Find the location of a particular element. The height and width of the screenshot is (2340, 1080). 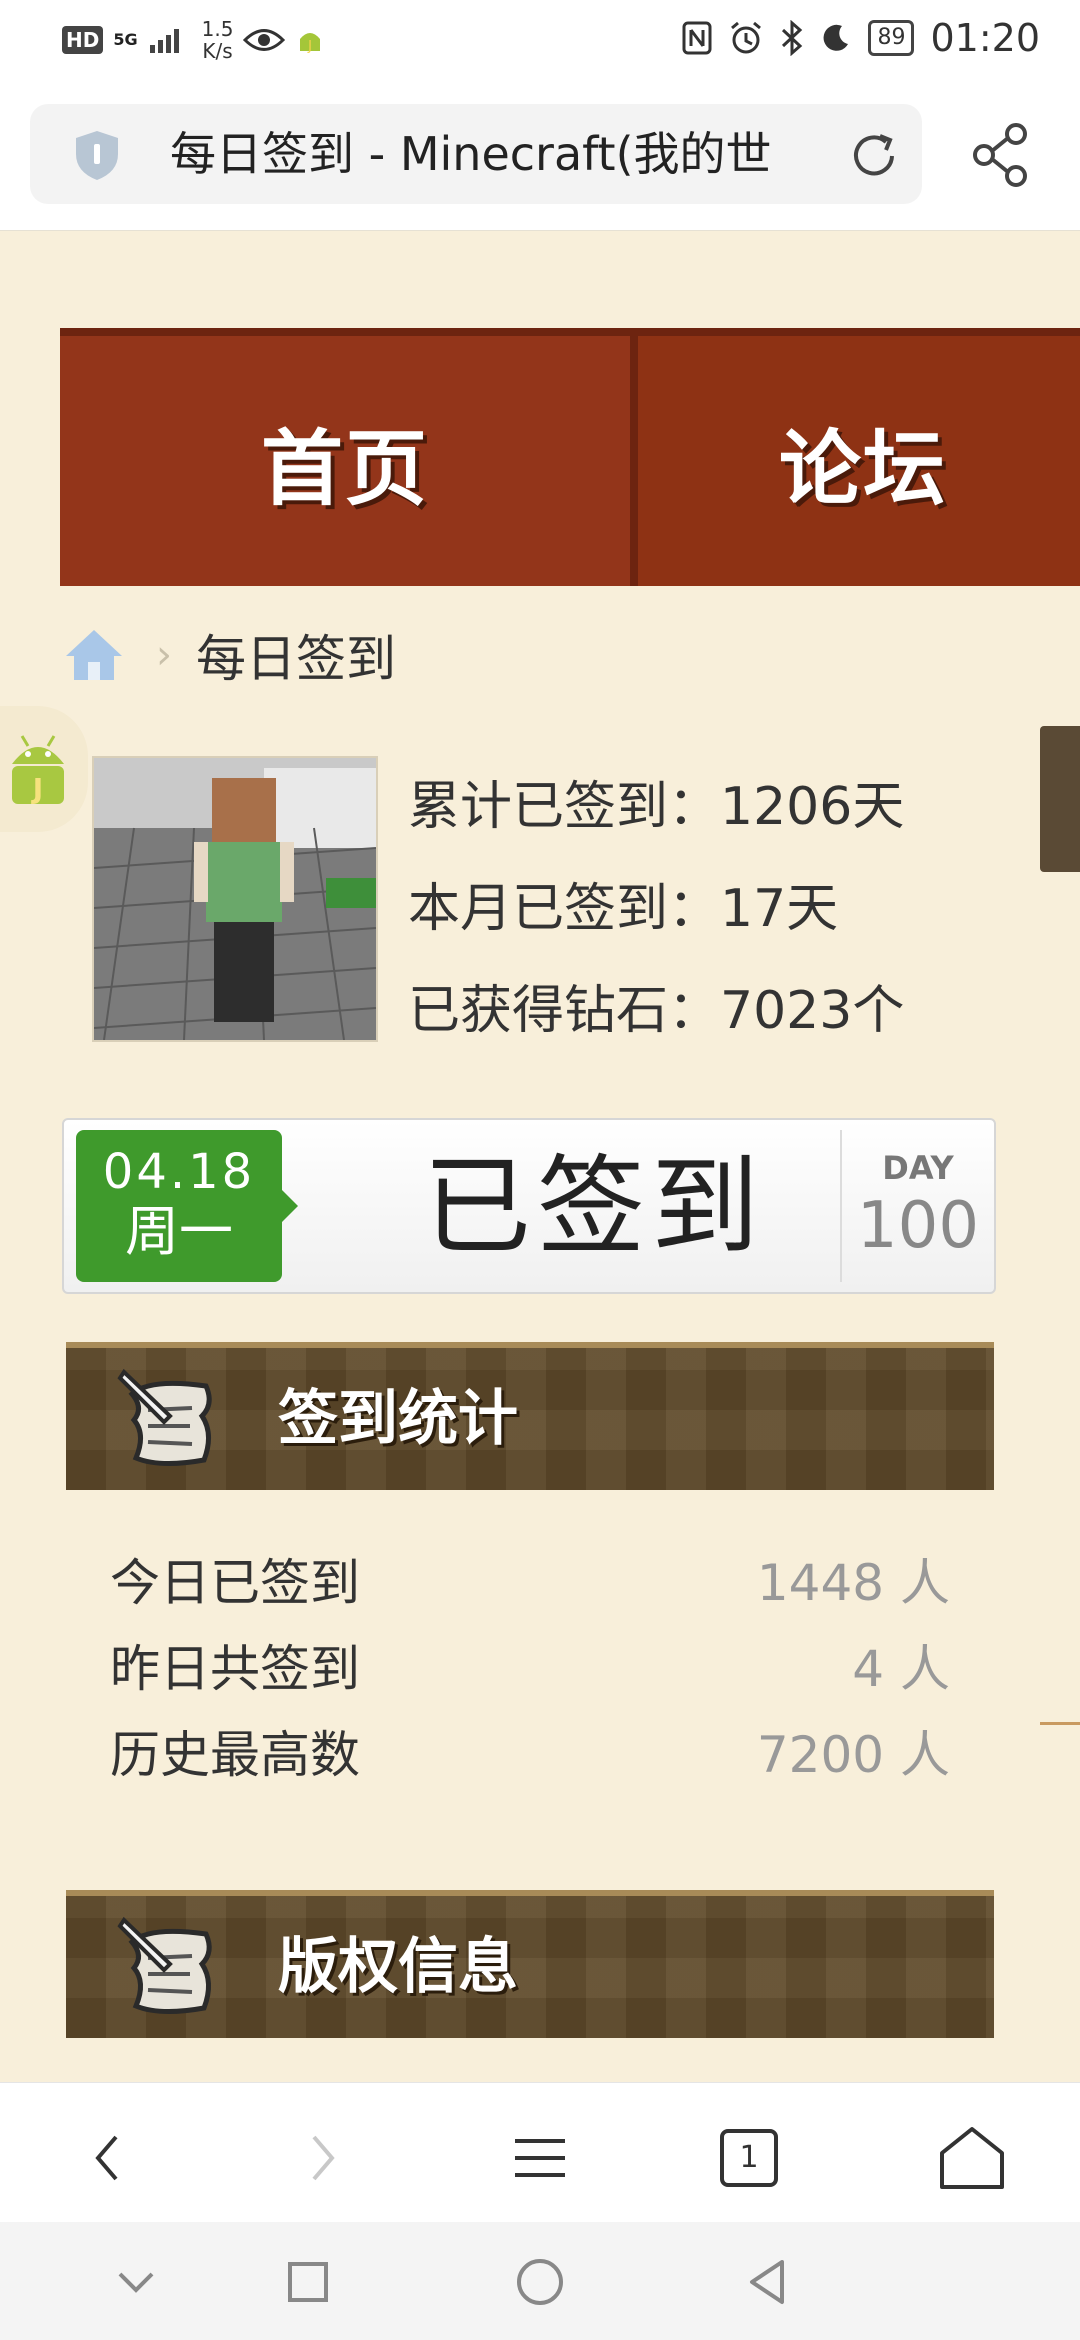

stat-label: 昨日共签到 is located at coordinates (235, 1669).